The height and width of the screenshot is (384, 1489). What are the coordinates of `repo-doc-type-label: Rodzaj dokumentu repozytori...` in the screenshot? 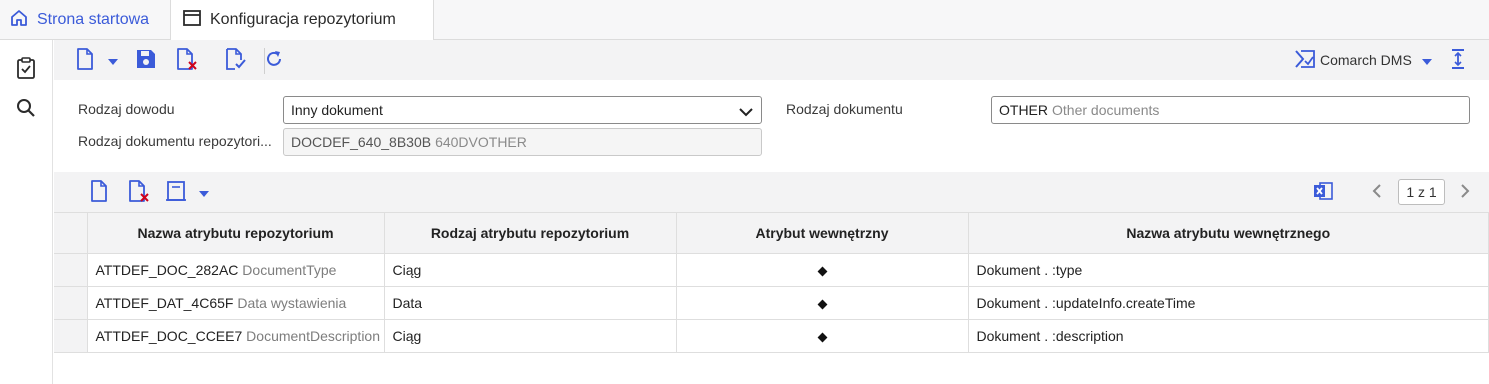 It's located at (175, 141).